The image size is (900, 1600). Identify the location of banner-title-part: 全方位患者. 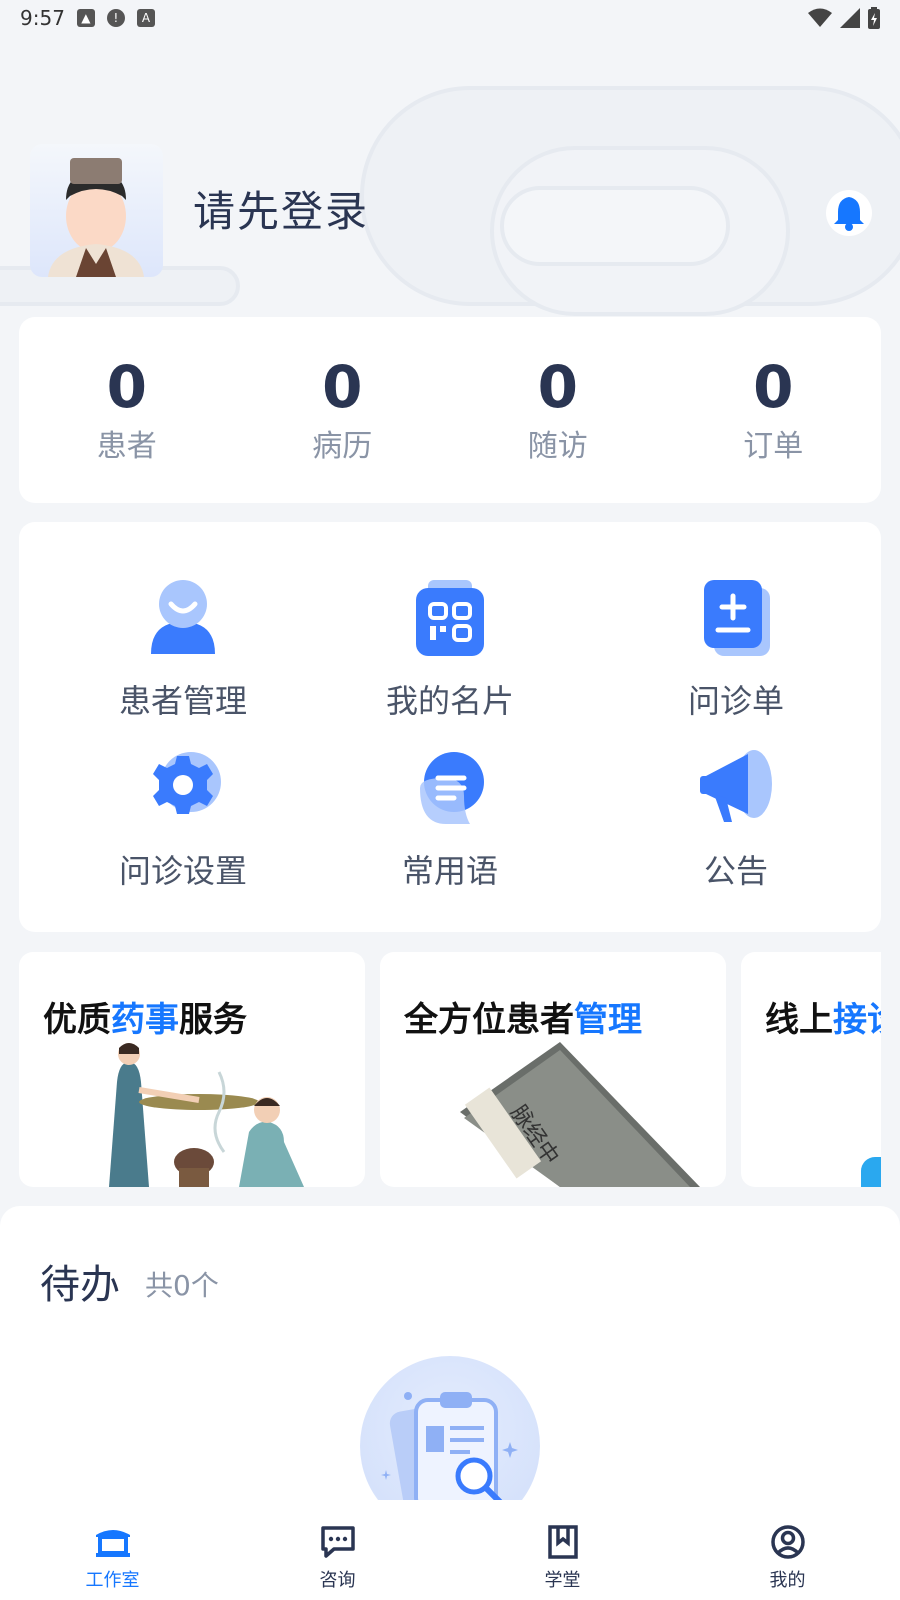
(489, 1020).